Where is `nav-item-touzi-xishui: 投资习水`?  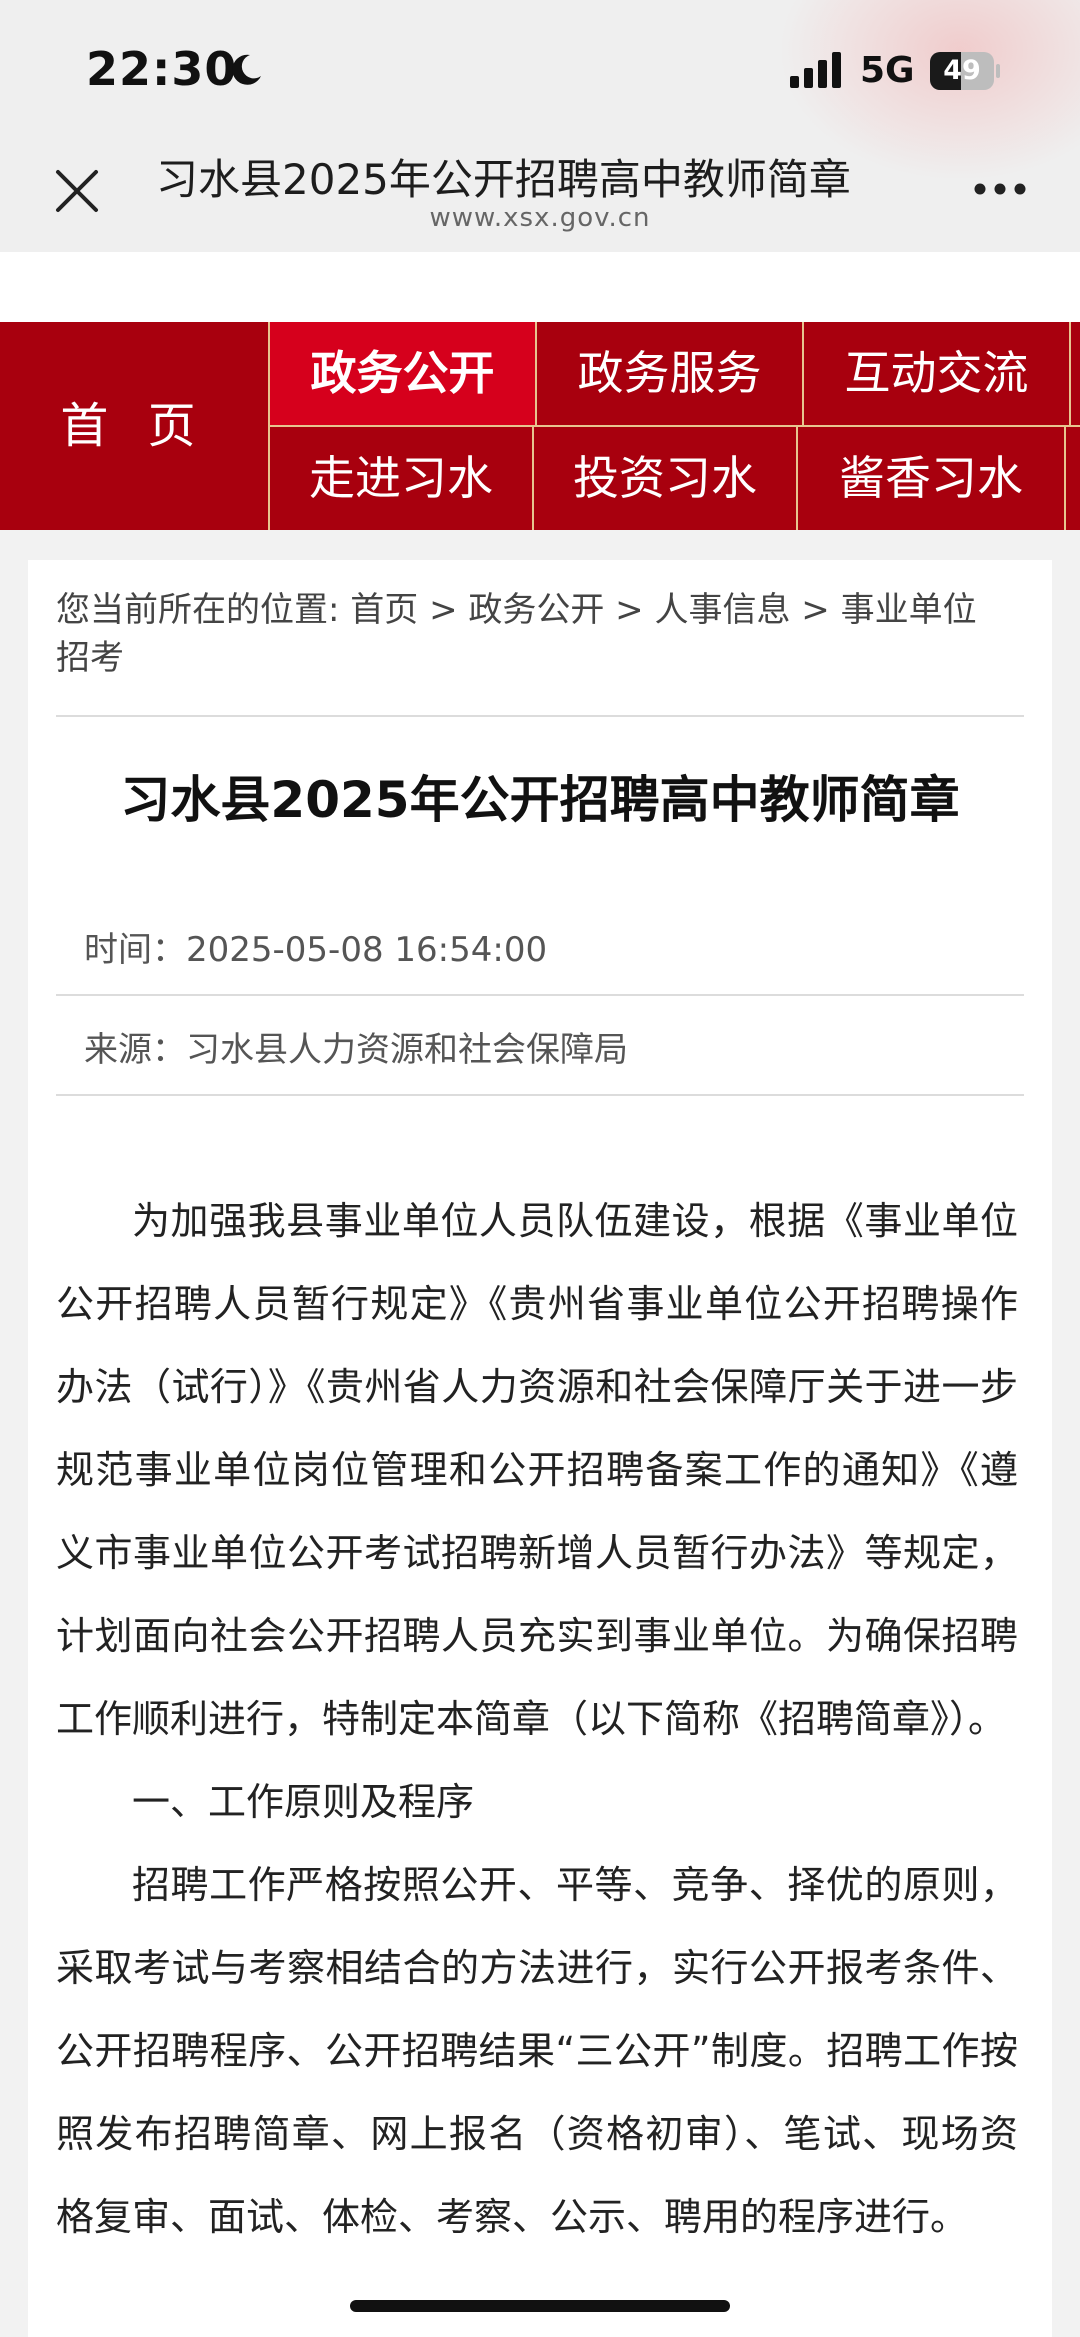
nav-item-touzi-xishui: 投资习水 is located at coordinates (665, 478).